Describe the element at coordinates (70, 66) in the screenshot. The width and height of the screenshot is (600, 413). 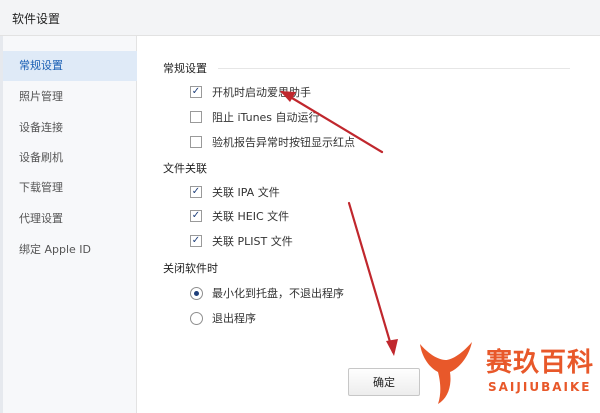
I see `sidebar-item-general: 常规设置` at that location.